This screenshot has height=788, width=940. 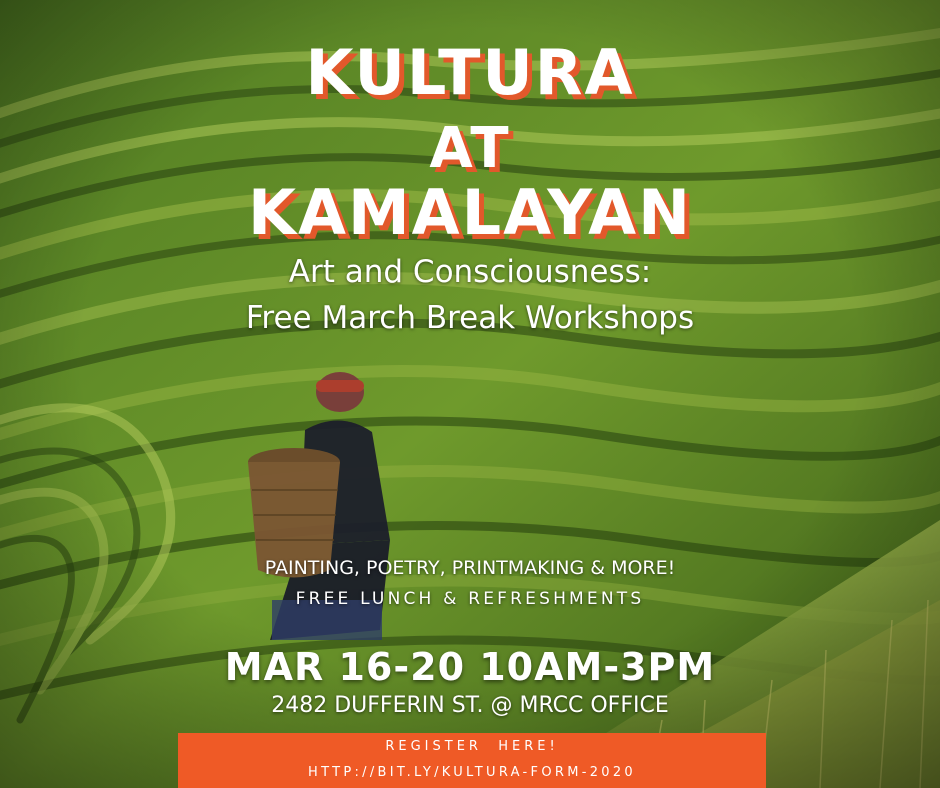 I want to click on title-line-1: KULTURA, so click(x=470, y=72).